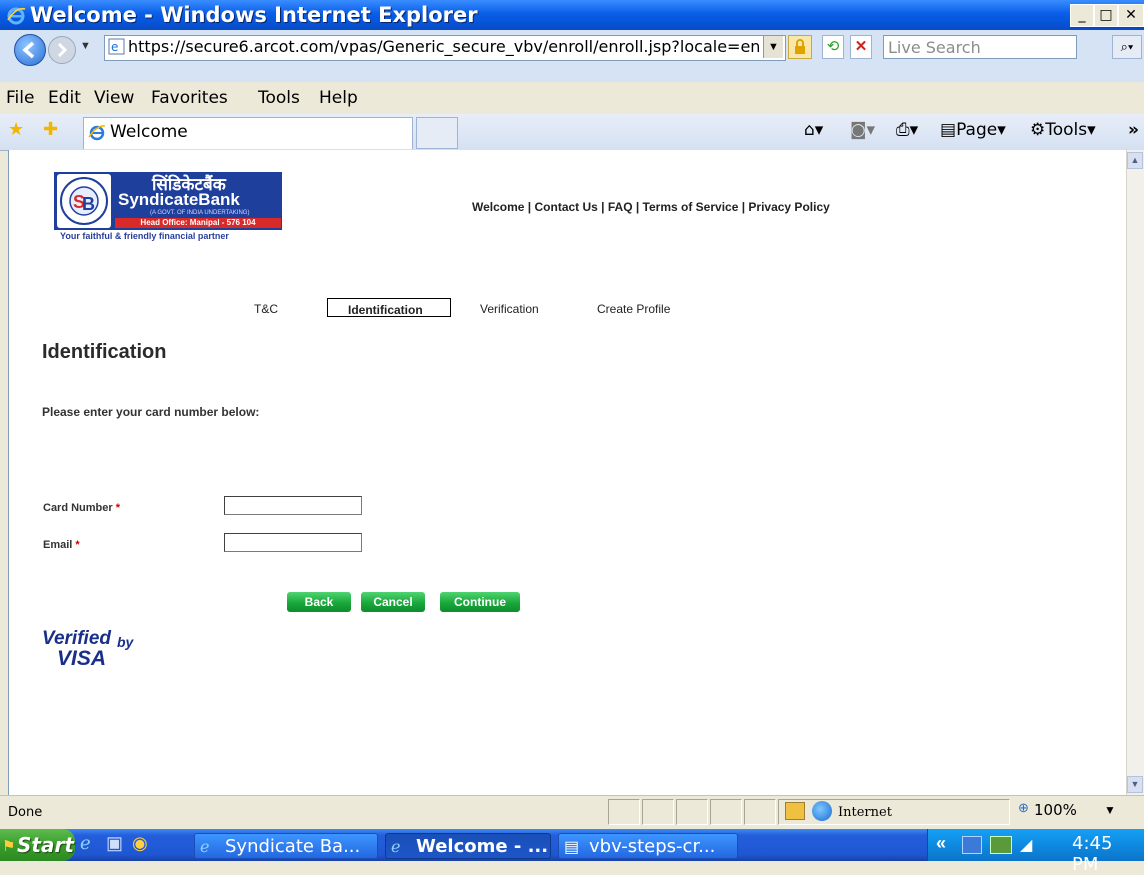 The image size is (1144, 875). I want to click on vbv-by: by, so click(125, 642).